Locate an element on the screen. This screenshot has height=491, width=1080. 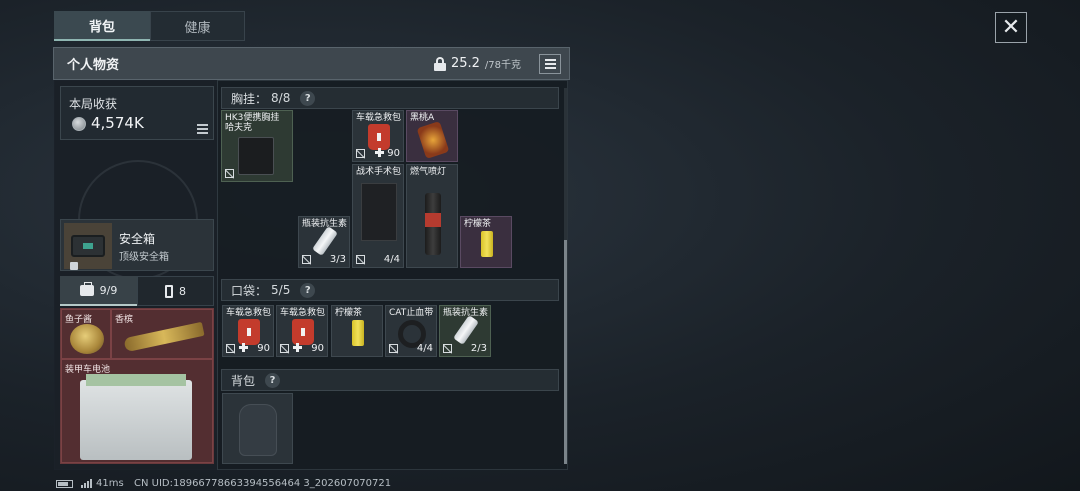
tab-magazine: 8 is located at coordinates (175, 291).